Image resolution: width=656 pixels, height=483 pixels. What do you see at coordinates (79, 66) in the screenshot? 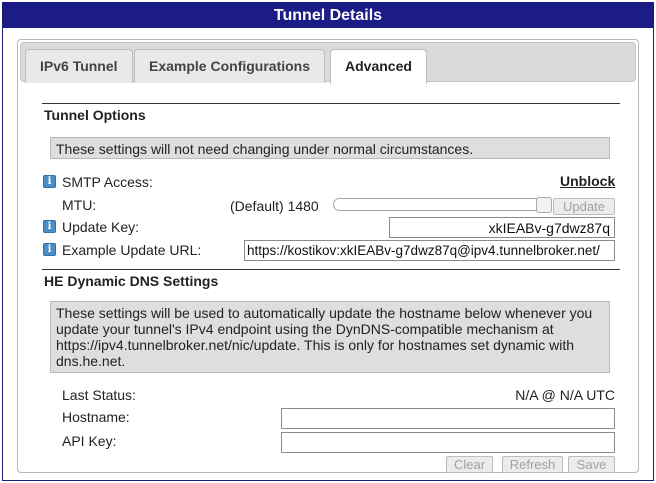
I see `tab-ipv6-tunnel: IPv6 Tunnel` at bounding box center [79, 66].